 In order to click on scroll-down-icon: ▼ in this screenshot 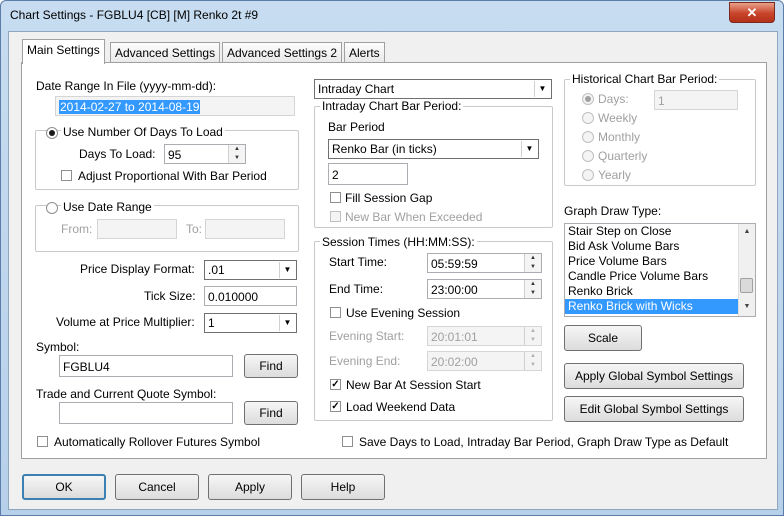, I will do `click(747, 306)`.